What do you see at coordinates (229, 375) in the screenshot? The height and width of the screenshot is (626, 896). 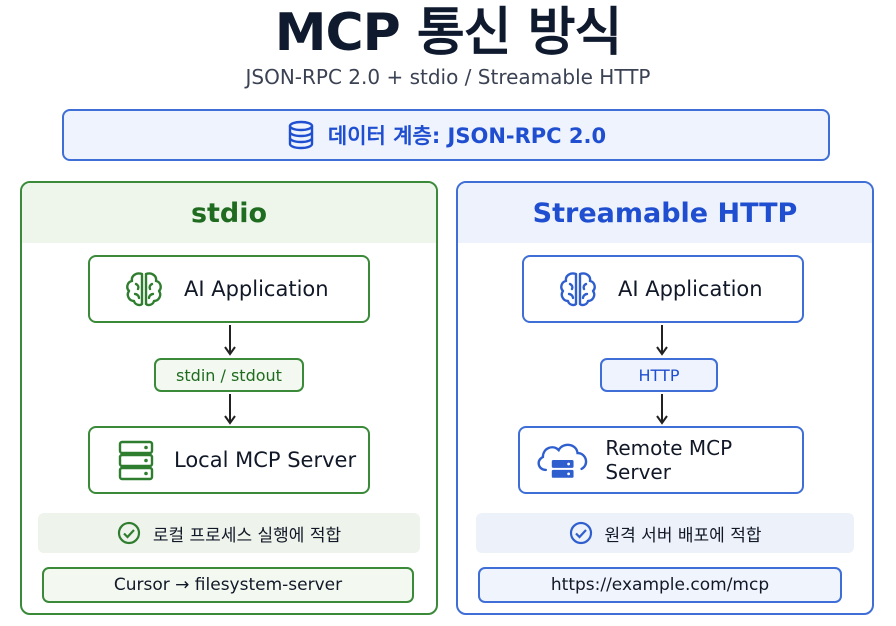 I see `stdio-transport-chip: stdin / stdout` at bounding box center [229, 375].